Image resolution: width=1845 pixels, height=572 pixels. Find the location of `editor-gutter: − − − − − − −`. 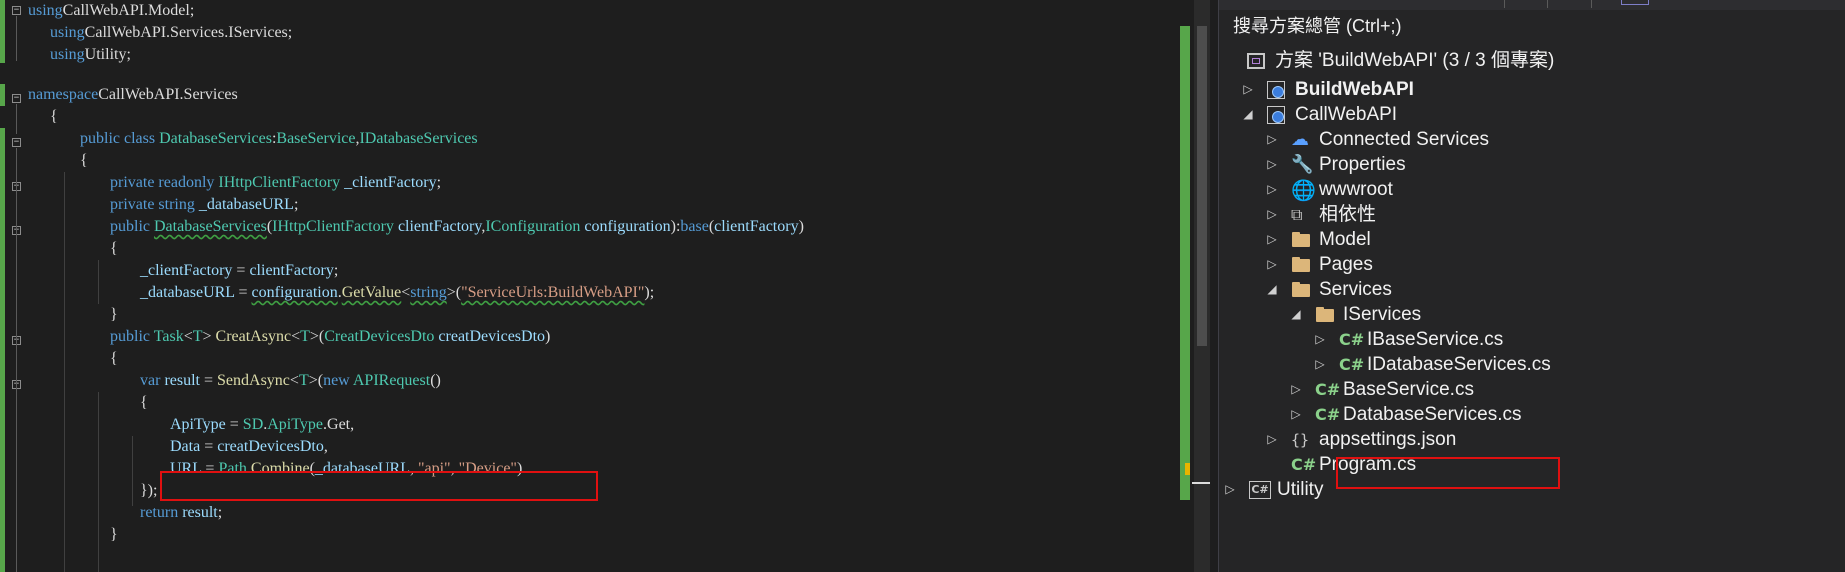

editor-gutter: − − − − − − − is located at coordinates (14, 286).